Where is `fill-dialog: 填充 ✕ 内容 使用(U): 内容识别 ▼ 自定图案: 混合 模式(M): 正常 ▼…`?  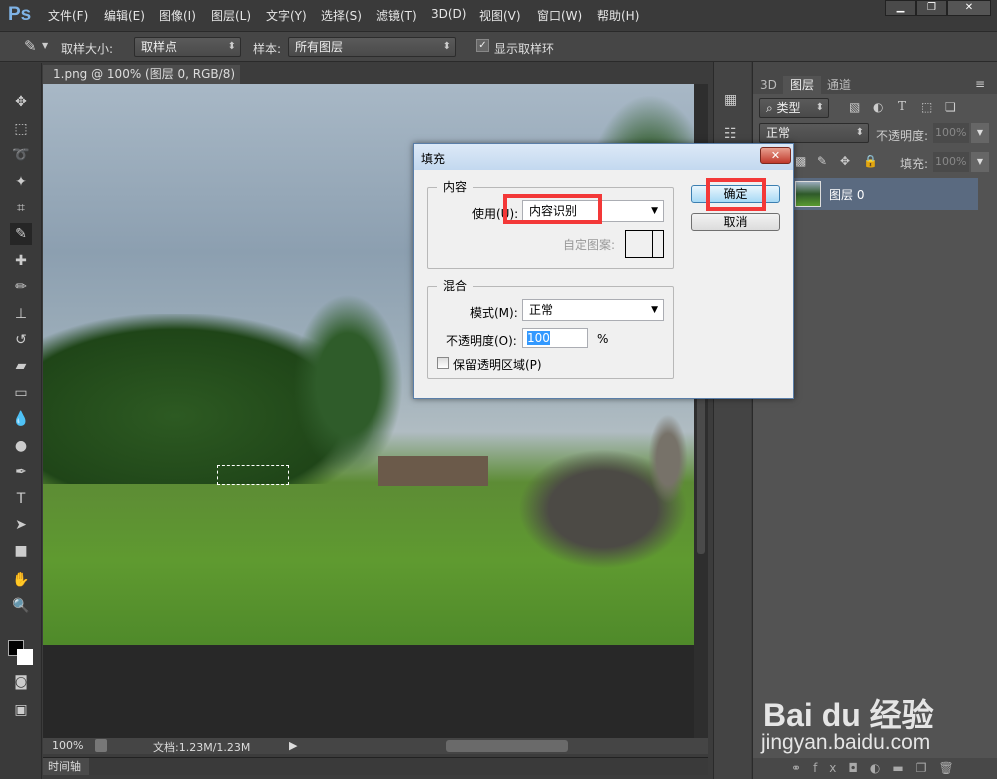
fill-dialog: 填充 ✕ 内容 使用(U): 内容识别 ▼ 自定图案: 混合 模式(M): 正常 ▼… is located at coordinates (603, 271).